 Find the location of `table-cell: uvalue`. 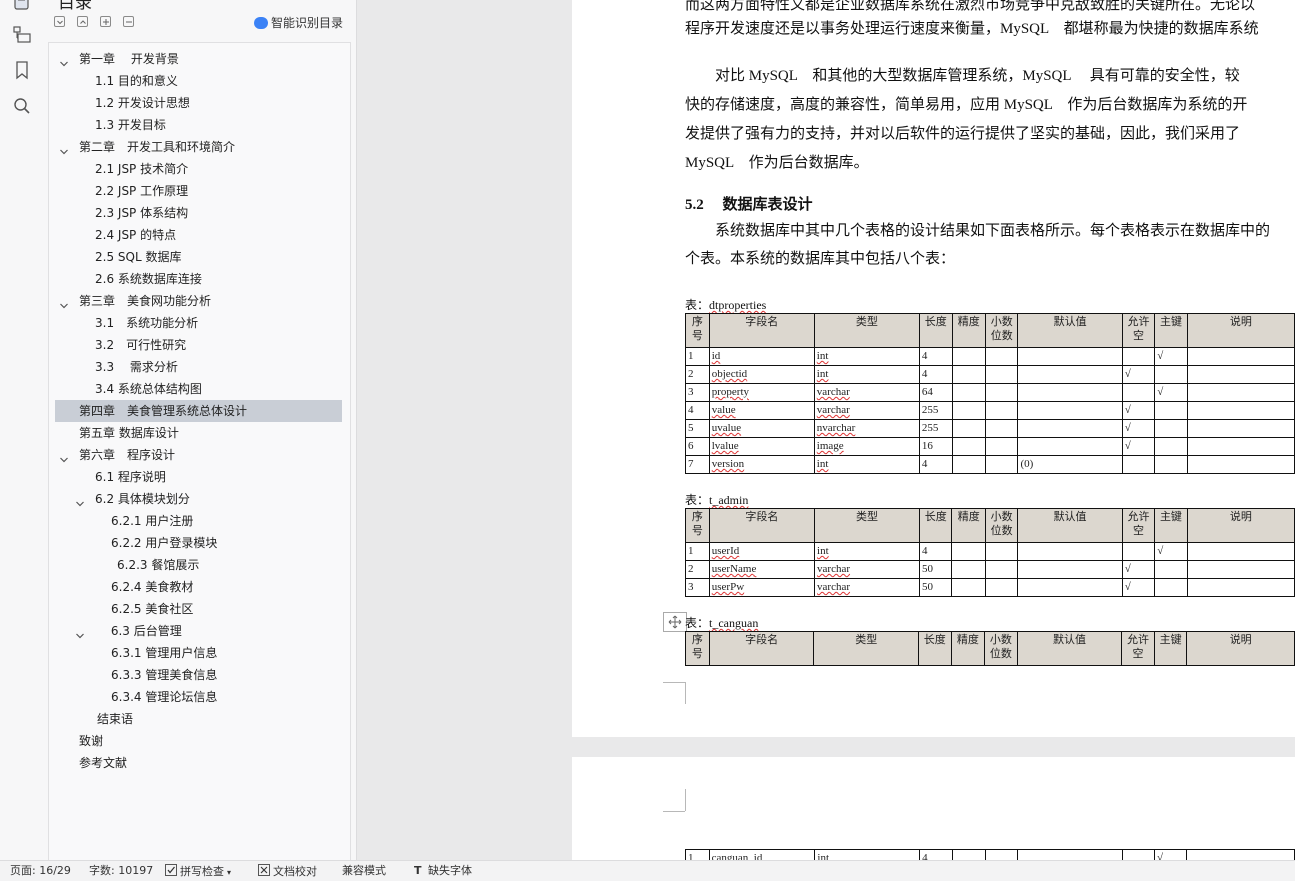

table-cell: uvalue is located at coordinates (761, 428).